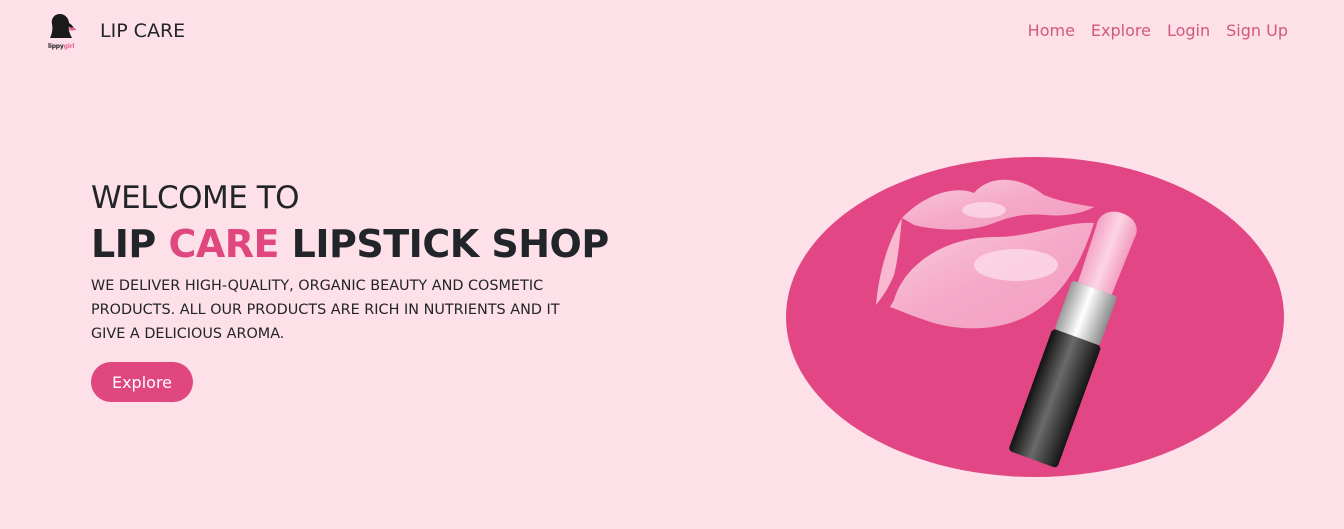 The width and height of the screenshot is (1344, 529). I want to click on nav-links: Home Explore Login Sign Up, so click(1158, 30).